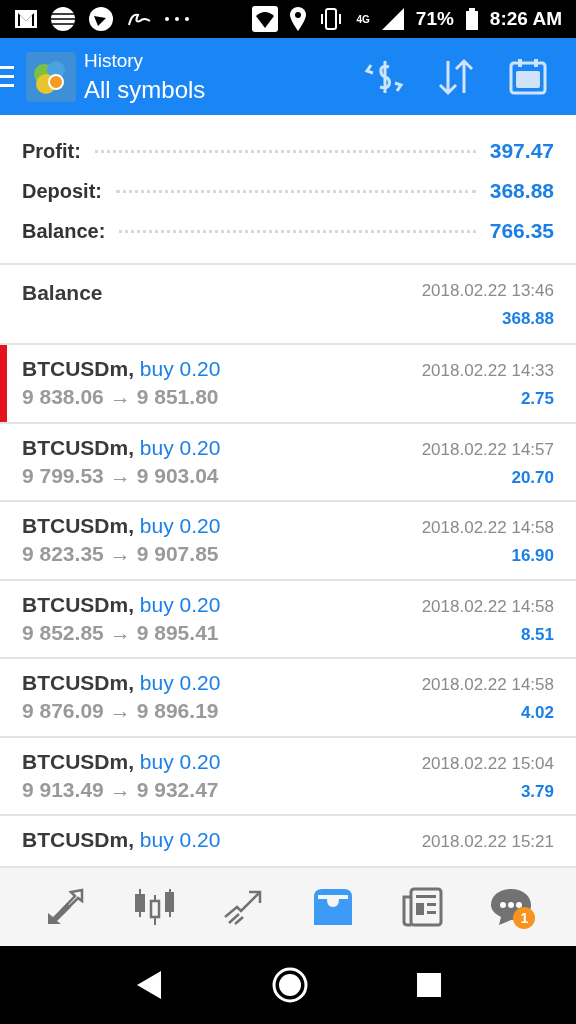 This screenshot has width=576, height=1024. What do you see at coordinates (62, 191) in the screenshot?
I see `summary-label: Deposit:` at bounding box center [62, 191].